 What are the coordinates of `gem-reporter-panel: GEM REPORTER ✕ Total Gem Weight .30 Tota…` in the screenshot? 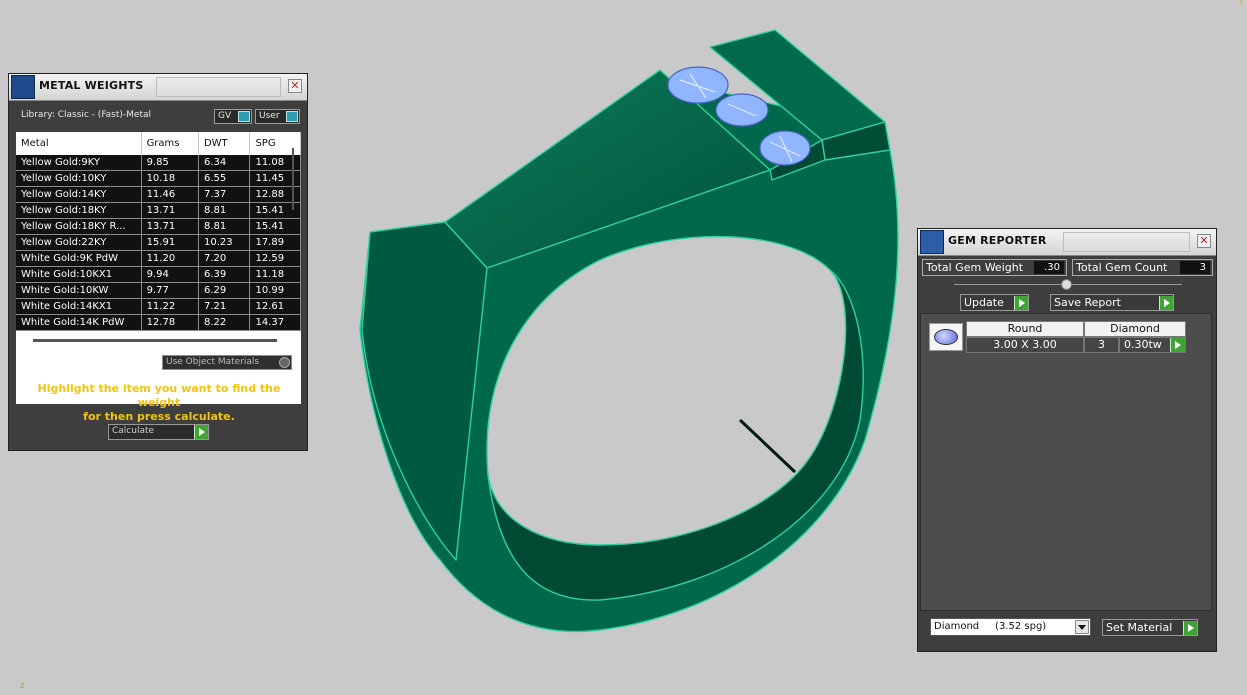 It's located at (1067, 440).